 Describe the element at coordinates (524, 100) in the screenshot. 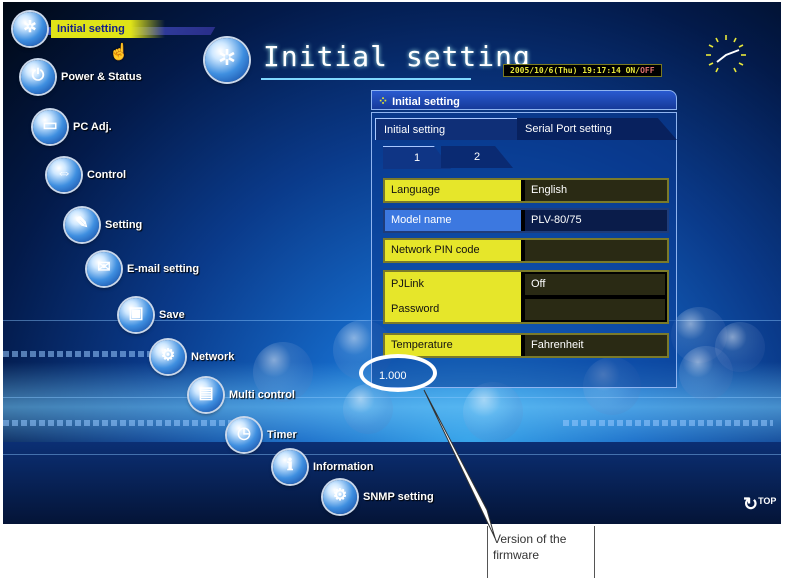

I see `panel-header: ⁘ Initial setting` at that location.